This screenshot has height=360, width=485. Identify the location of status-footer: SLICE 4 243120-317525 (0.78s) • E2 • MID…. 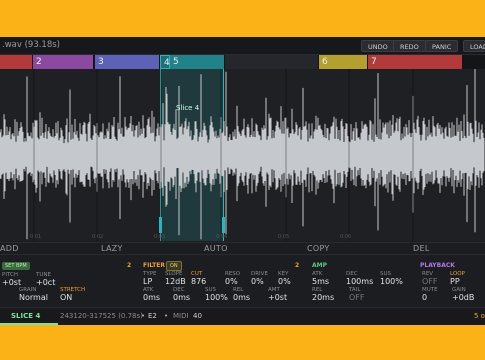
(242, 316).